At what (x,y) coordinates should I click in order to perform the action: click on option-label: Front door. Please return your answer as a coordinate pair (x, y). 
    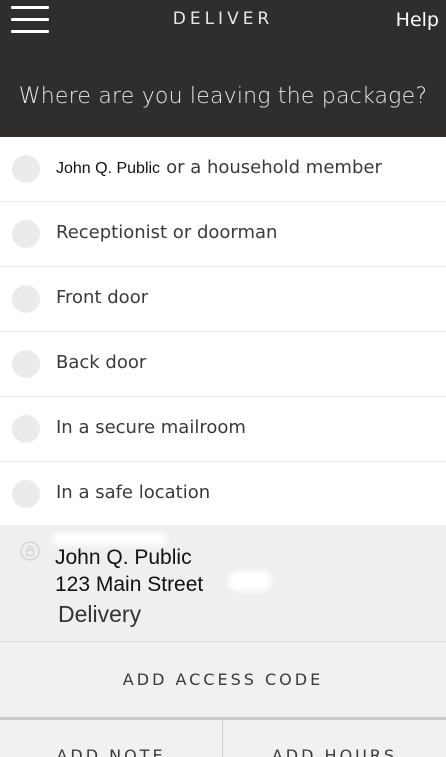
    Looking at the image, I should click on (102, 297).